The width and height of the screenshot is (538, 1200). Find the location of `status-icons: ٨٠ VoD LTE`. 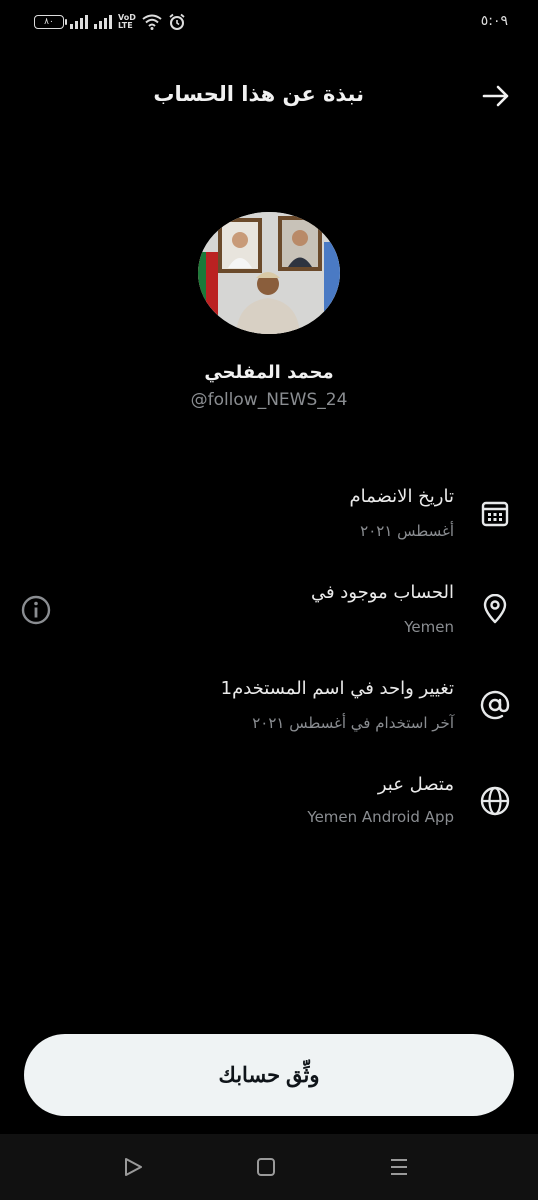

status-icons: ٨٠ VoD LTE is located at coordinates (110, 22).